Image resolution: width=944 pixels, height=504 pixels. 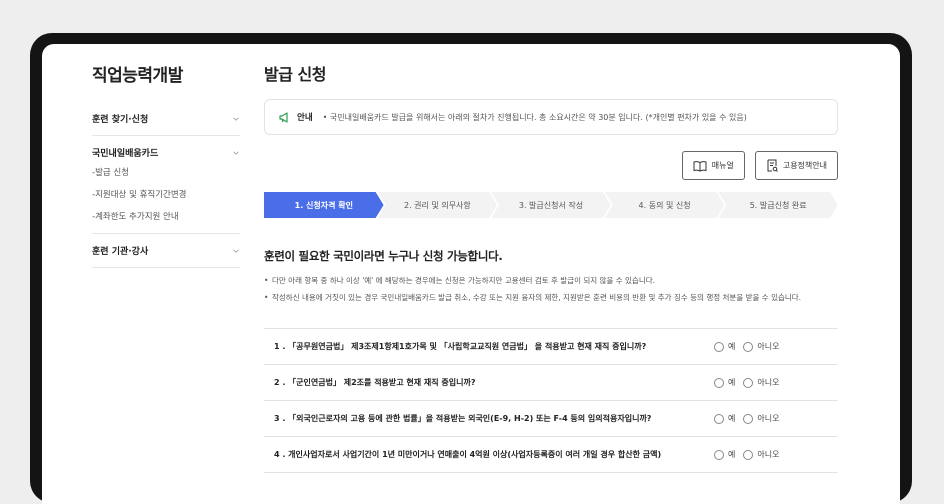 What do you see at coordinates (438, 205) in the screenshot?
I see `step-2: 2. 권리 및 의무사항` at bounding box center [438, 205].